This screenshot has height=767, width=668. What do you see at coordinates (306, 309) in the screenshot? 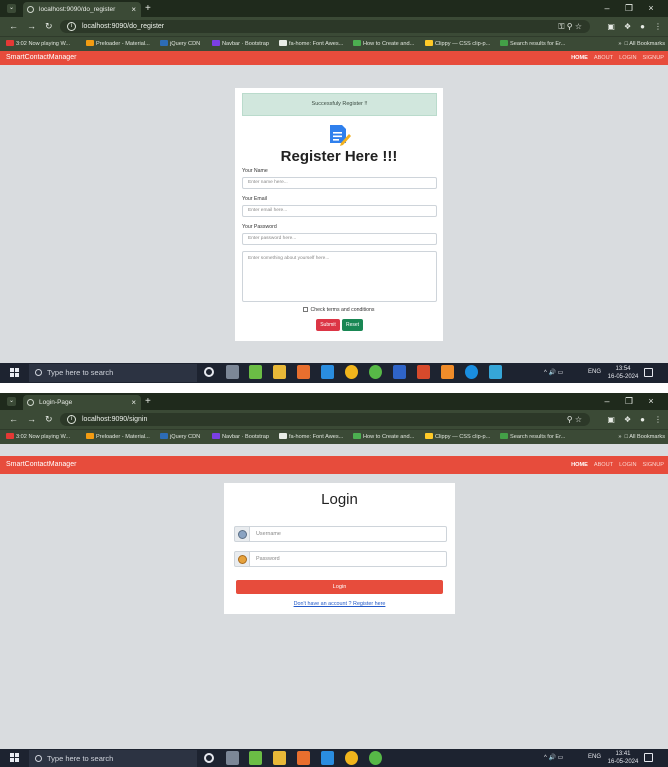
I see `terms-checkbox` at bounding box center [306, 309].